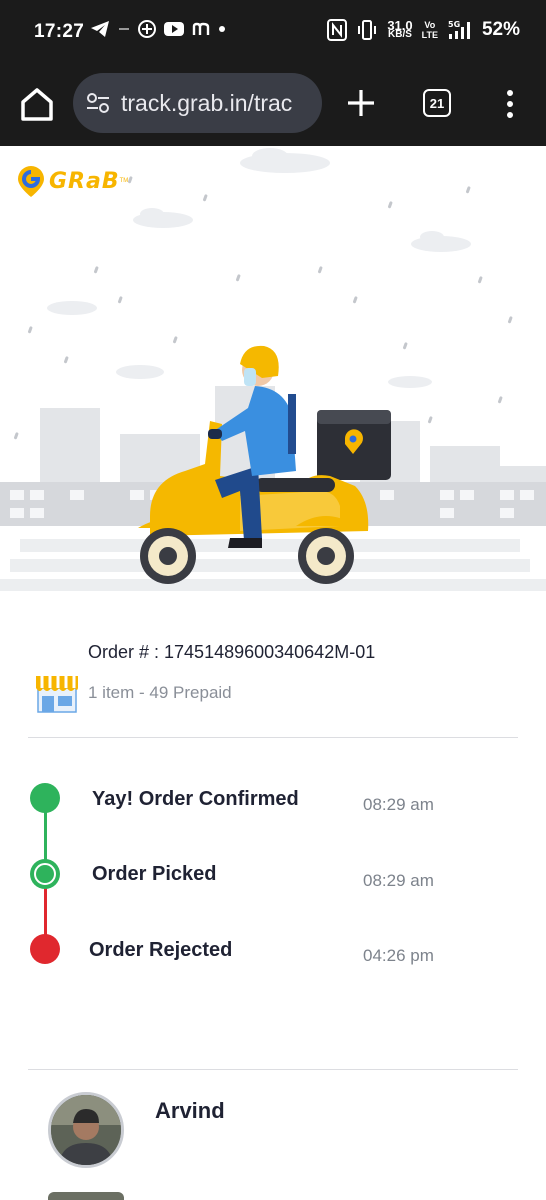 The width and height of the screenshot is (546, 1200). What do you see at coordinates (429, 30) in the screenshot?
I see `volte-indicator: Vo LTE` at bounding box center [429, 30].